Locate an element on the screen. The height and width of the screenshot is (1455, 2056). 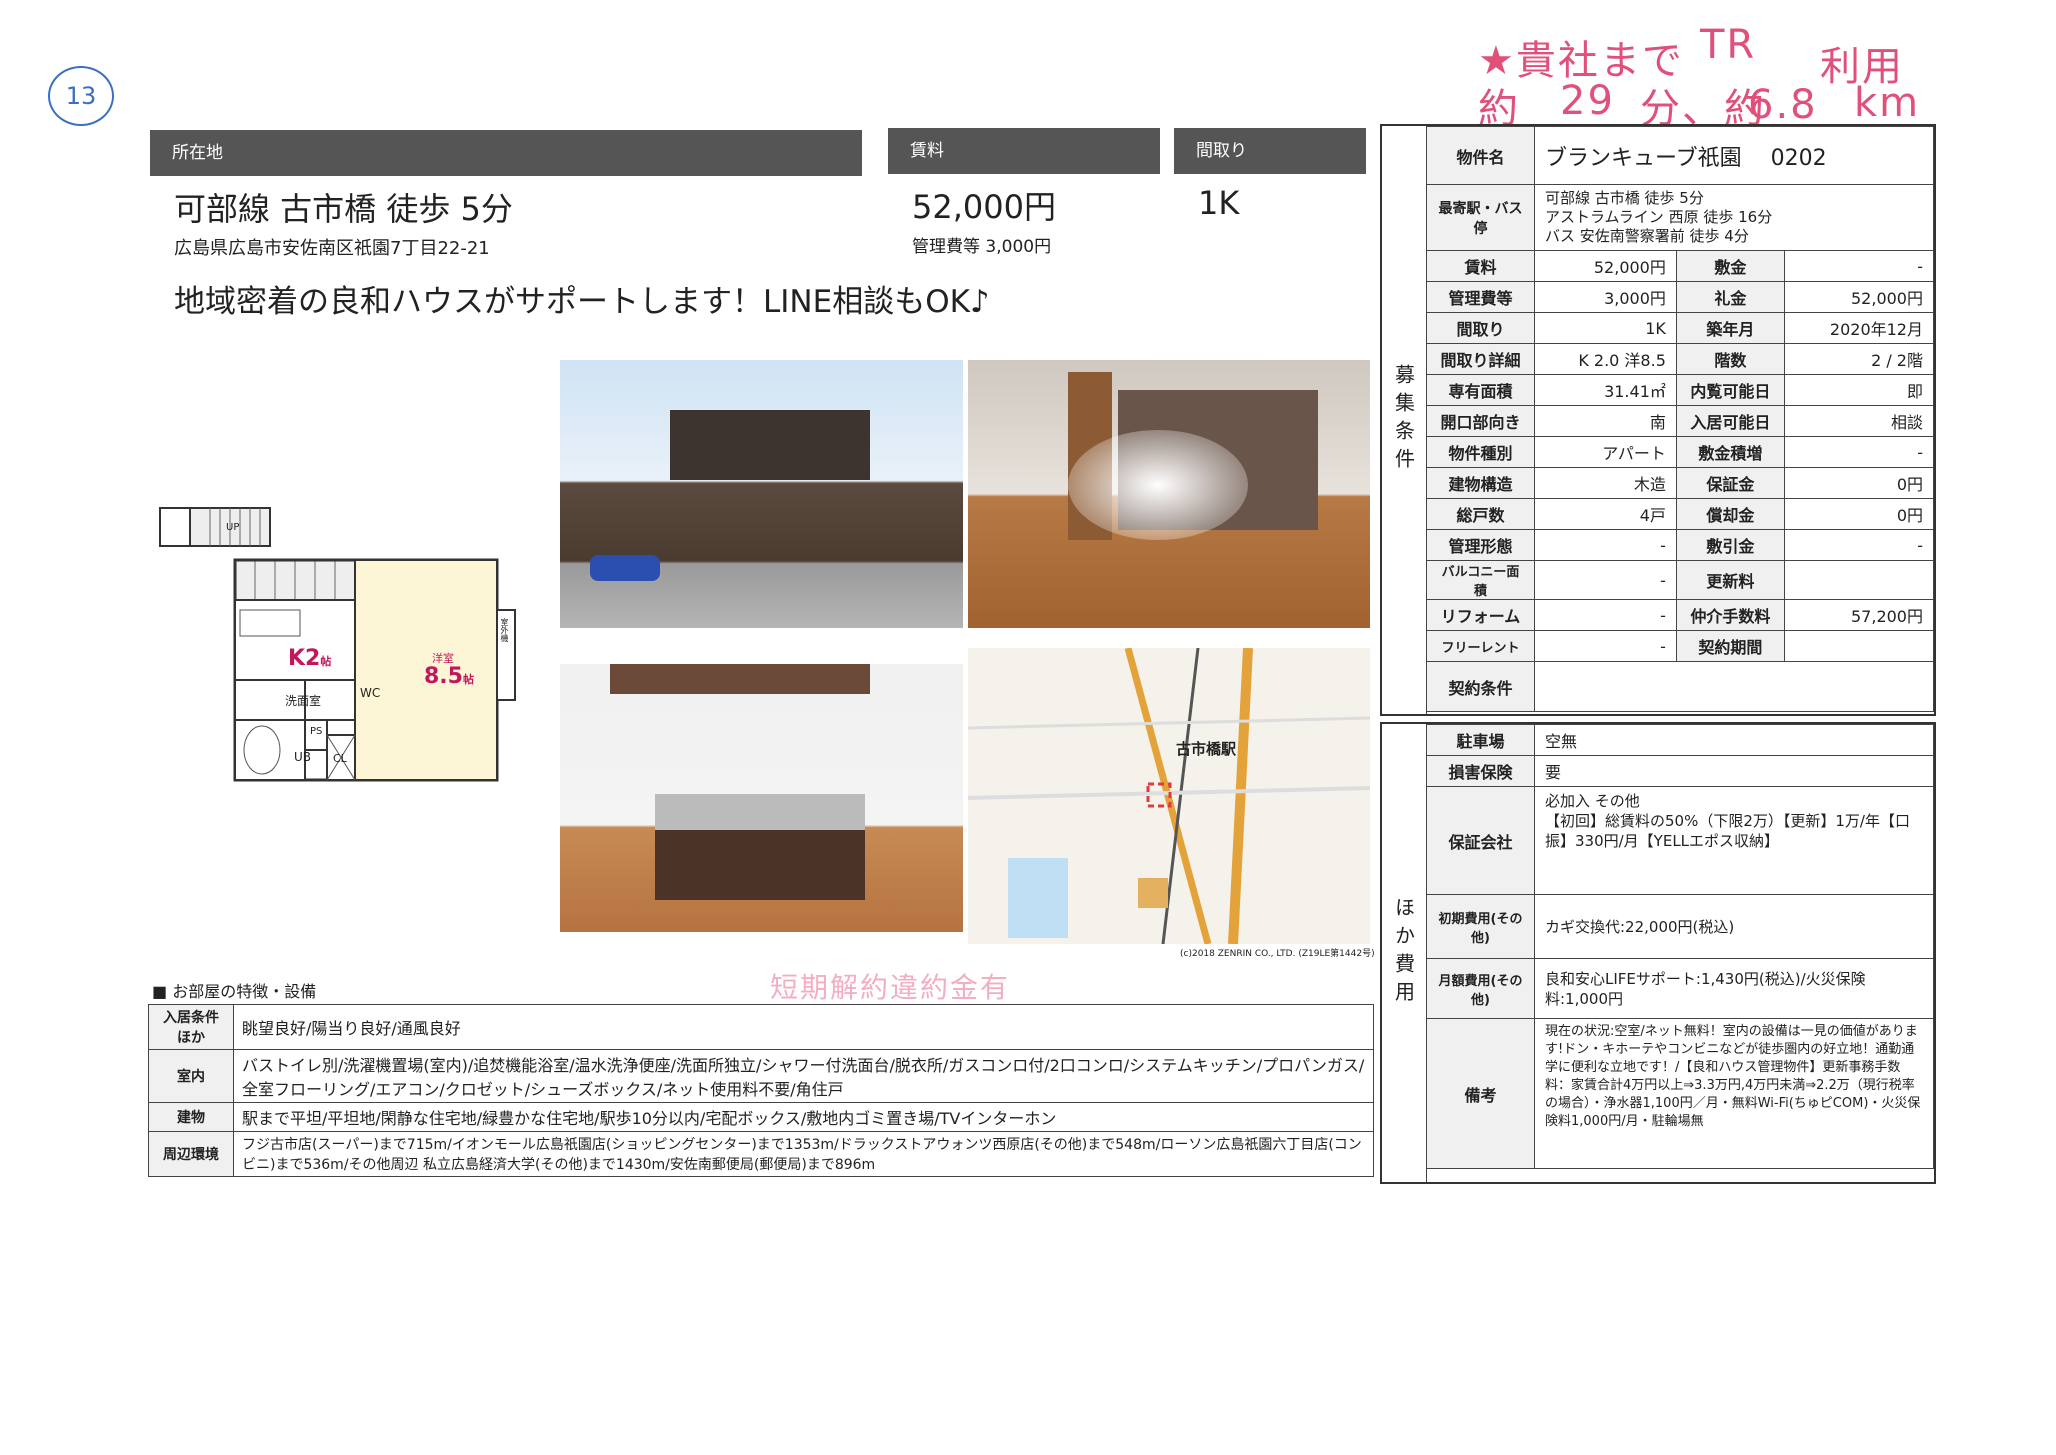
spec-label: 仲介手数料 is located at coordinates (1730, 615).